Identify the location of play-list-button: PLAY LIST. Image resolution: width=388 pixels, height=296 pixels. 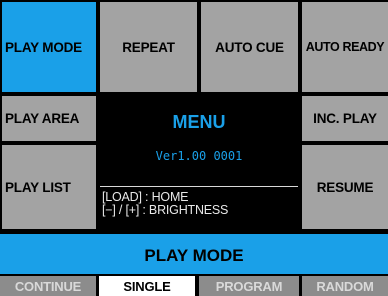
(49, 187).